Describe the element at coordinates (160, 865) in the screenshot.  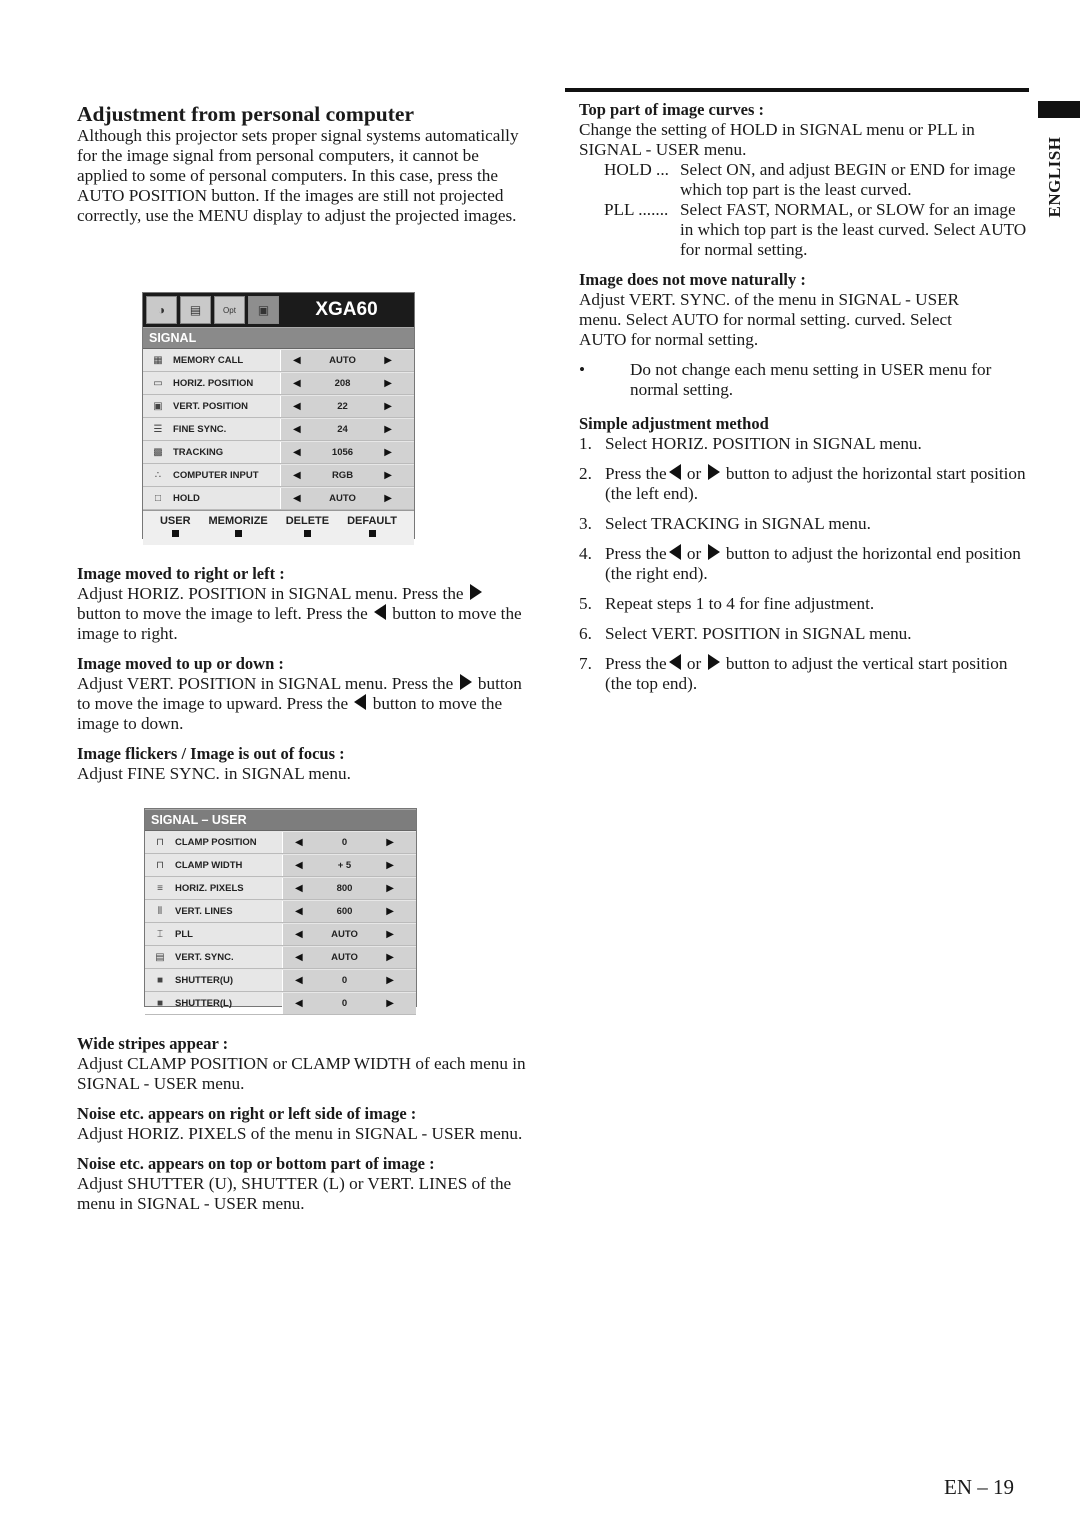
I see `clamp-width-icon: ⊓` at that location.